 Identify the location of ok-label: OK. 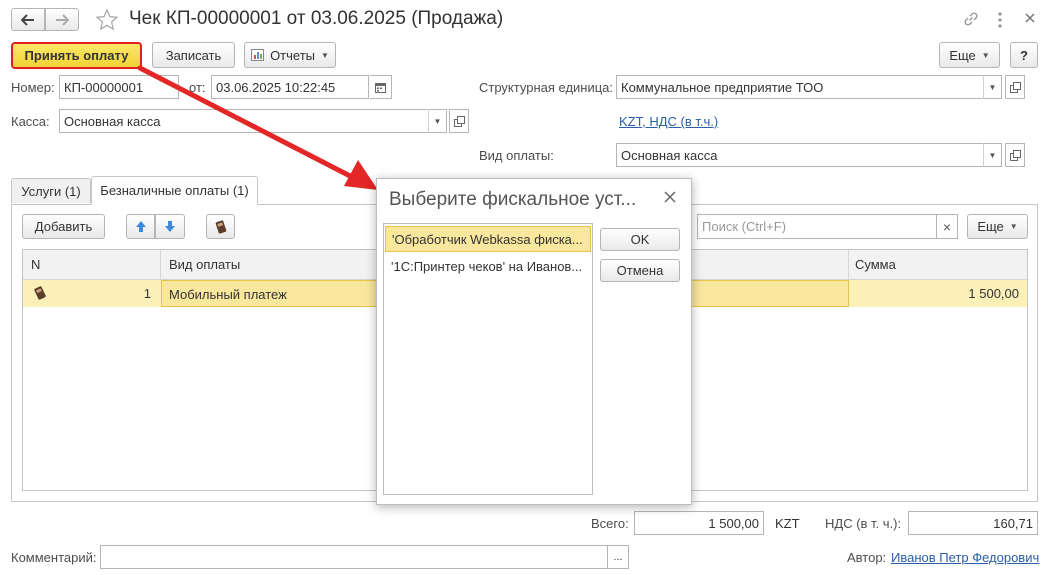
(640, 239).